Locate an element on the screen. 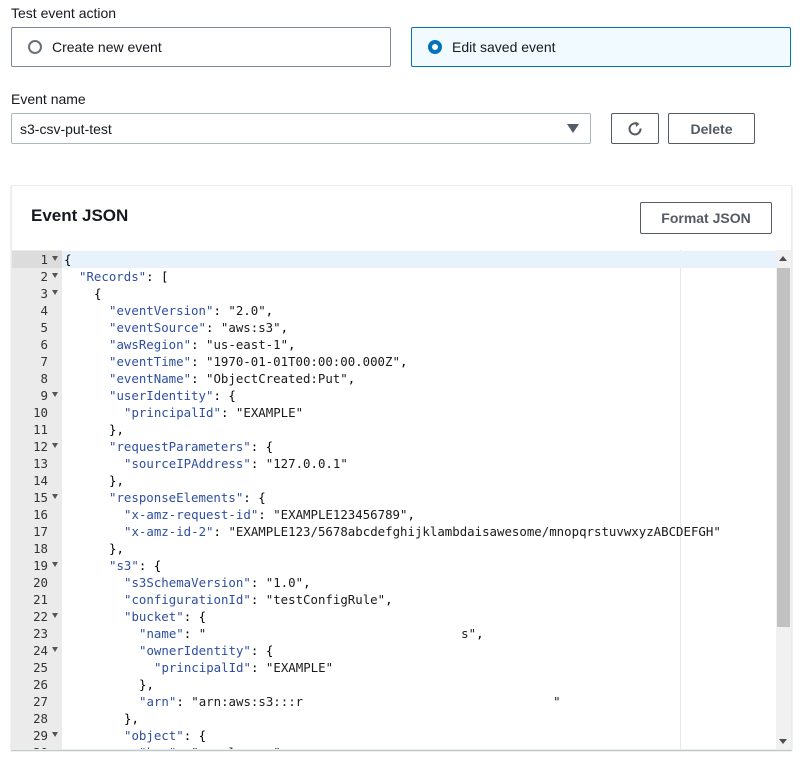  line-number: 16 is located at coordinates (40, 514).